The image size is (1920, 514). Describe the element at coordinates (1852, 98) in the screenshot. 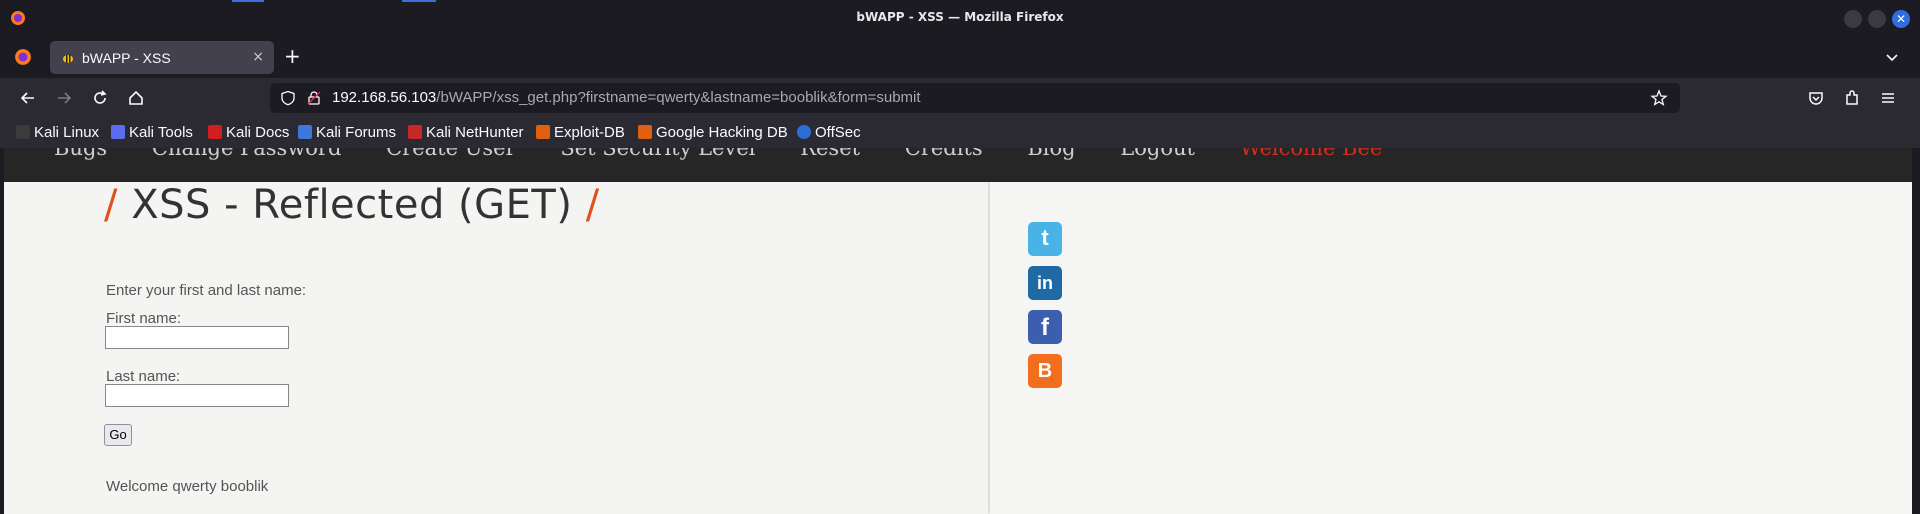

I see `extensions-icon` at that location.